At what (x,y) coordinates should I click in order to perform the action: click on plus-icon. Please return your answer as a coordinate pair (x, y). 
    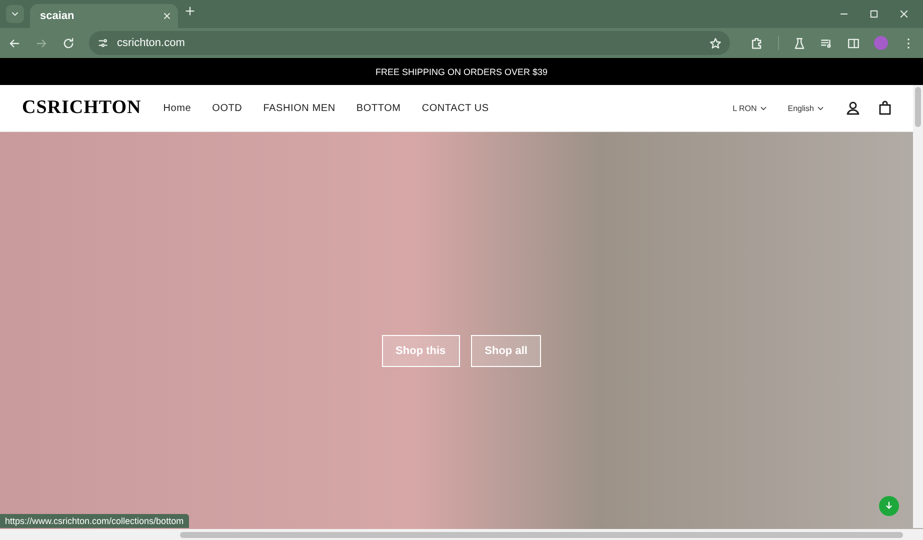
    Looking at the image, I should click on (190, 11).